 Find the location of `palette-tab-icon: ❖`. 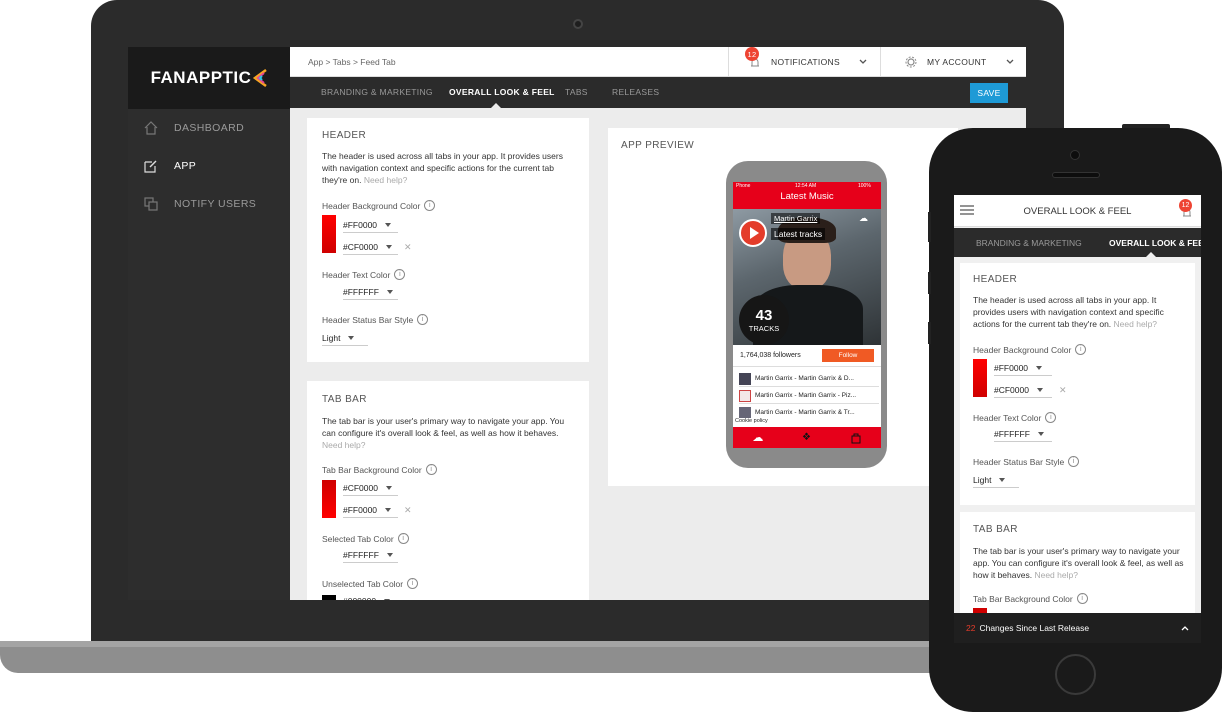

palette-tab-icon: ❖ is located at coordinates (806, 437).